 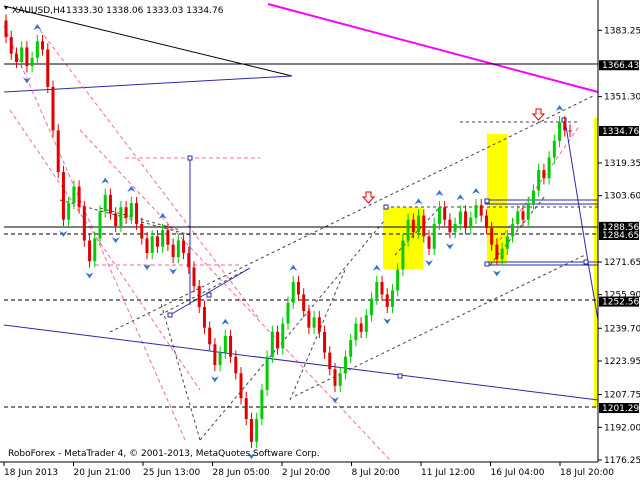 I want to click on y-tick-label: 1303.60, so click(x=622, y=197).